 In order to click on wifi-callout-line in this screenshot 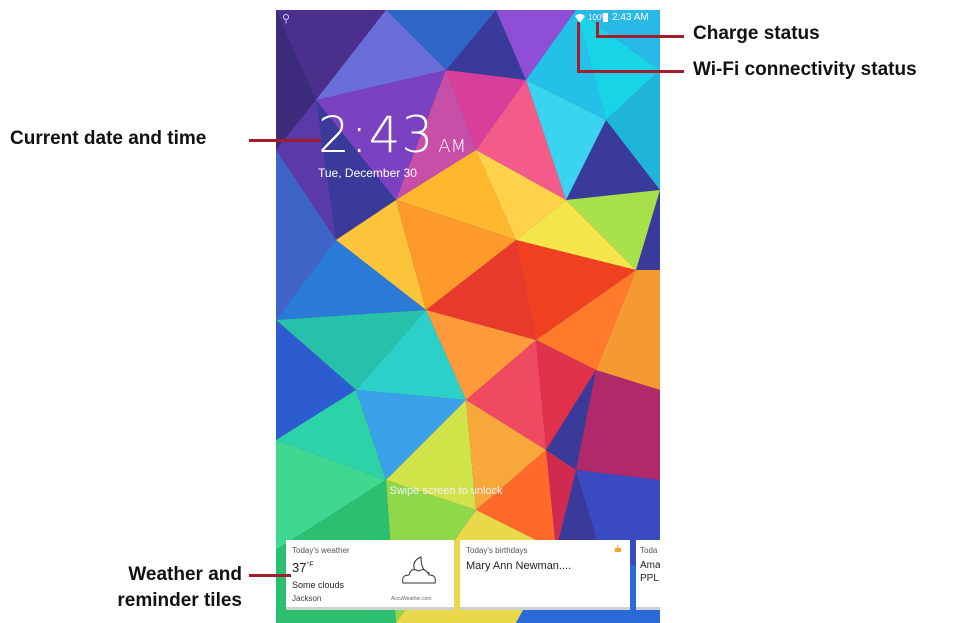, I will do `click(630, 71)`.